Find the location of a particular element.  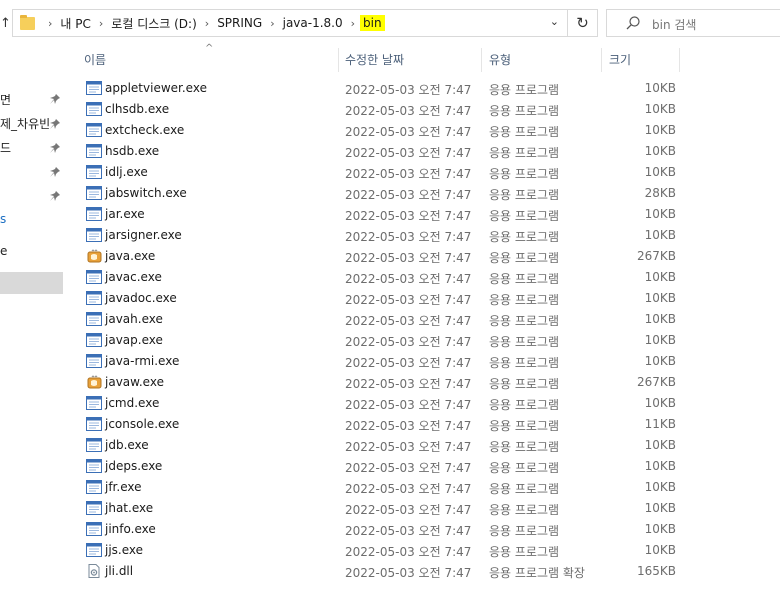

column-name: 이름 is located at coordinates (95, 59).